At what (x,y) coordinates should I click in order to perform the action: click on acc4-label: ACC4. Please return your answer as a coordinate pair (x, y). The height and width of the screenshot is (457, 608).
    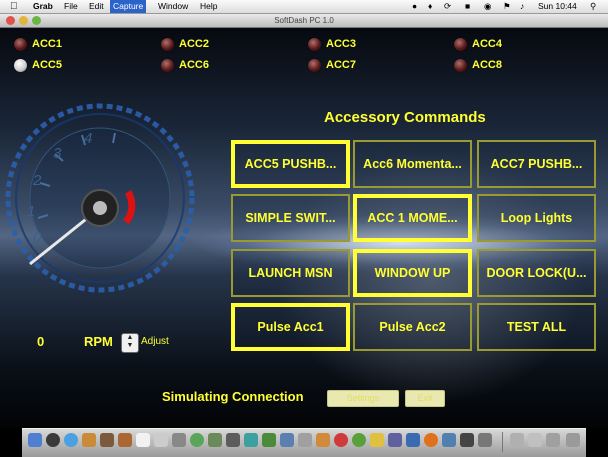
    Looking at the image, I should click on (487, 44).